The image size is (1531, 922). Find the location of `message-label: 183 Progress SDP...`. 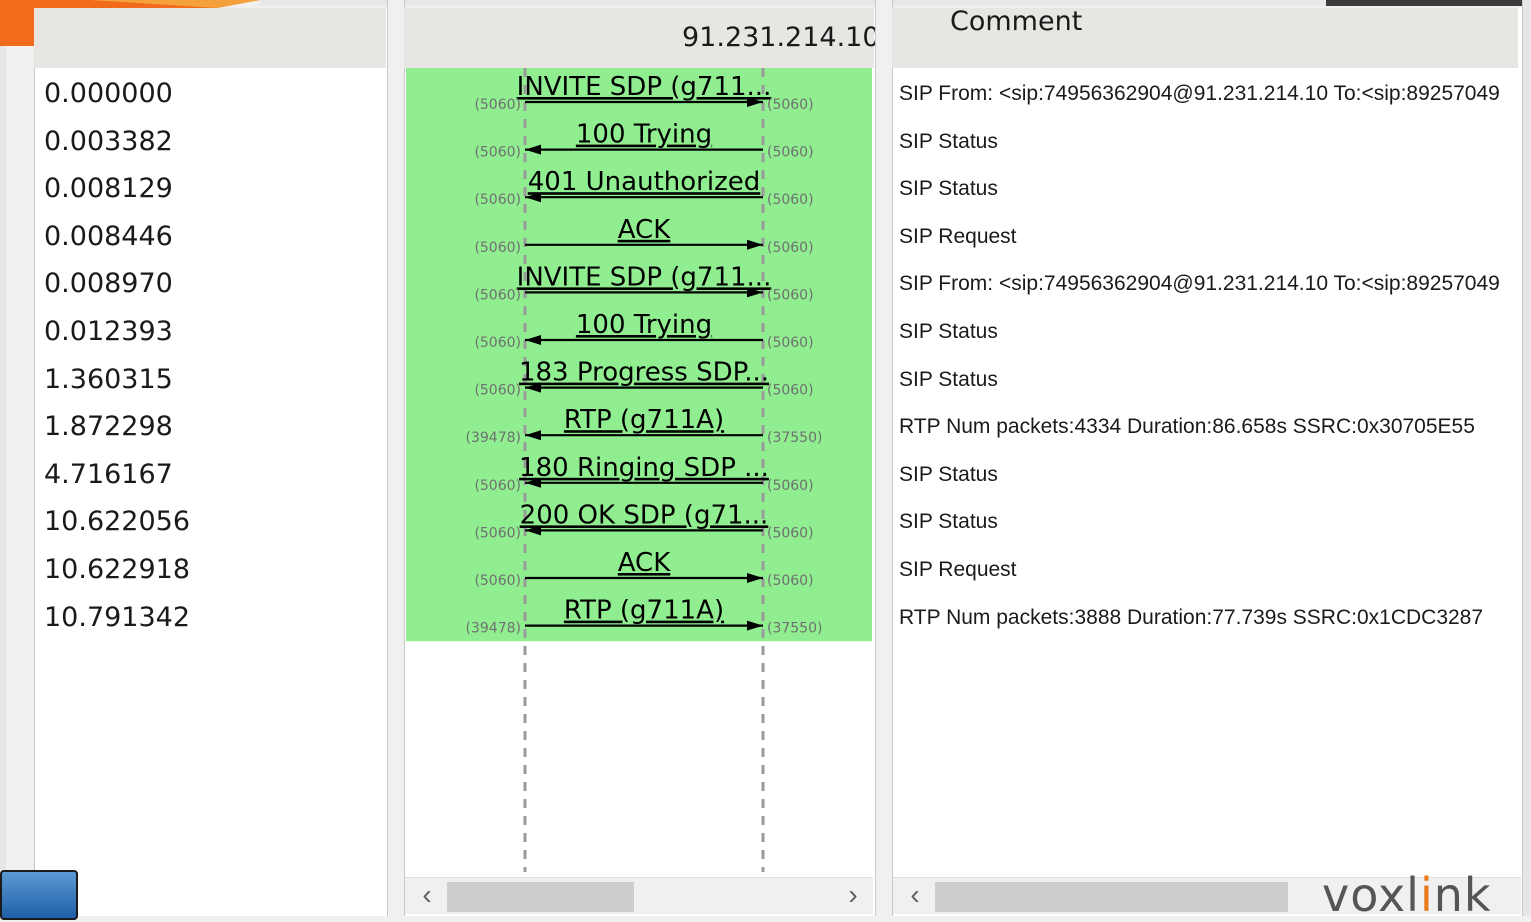

message-label: 183 Progress SDP... is located at coordinates (644, 373).